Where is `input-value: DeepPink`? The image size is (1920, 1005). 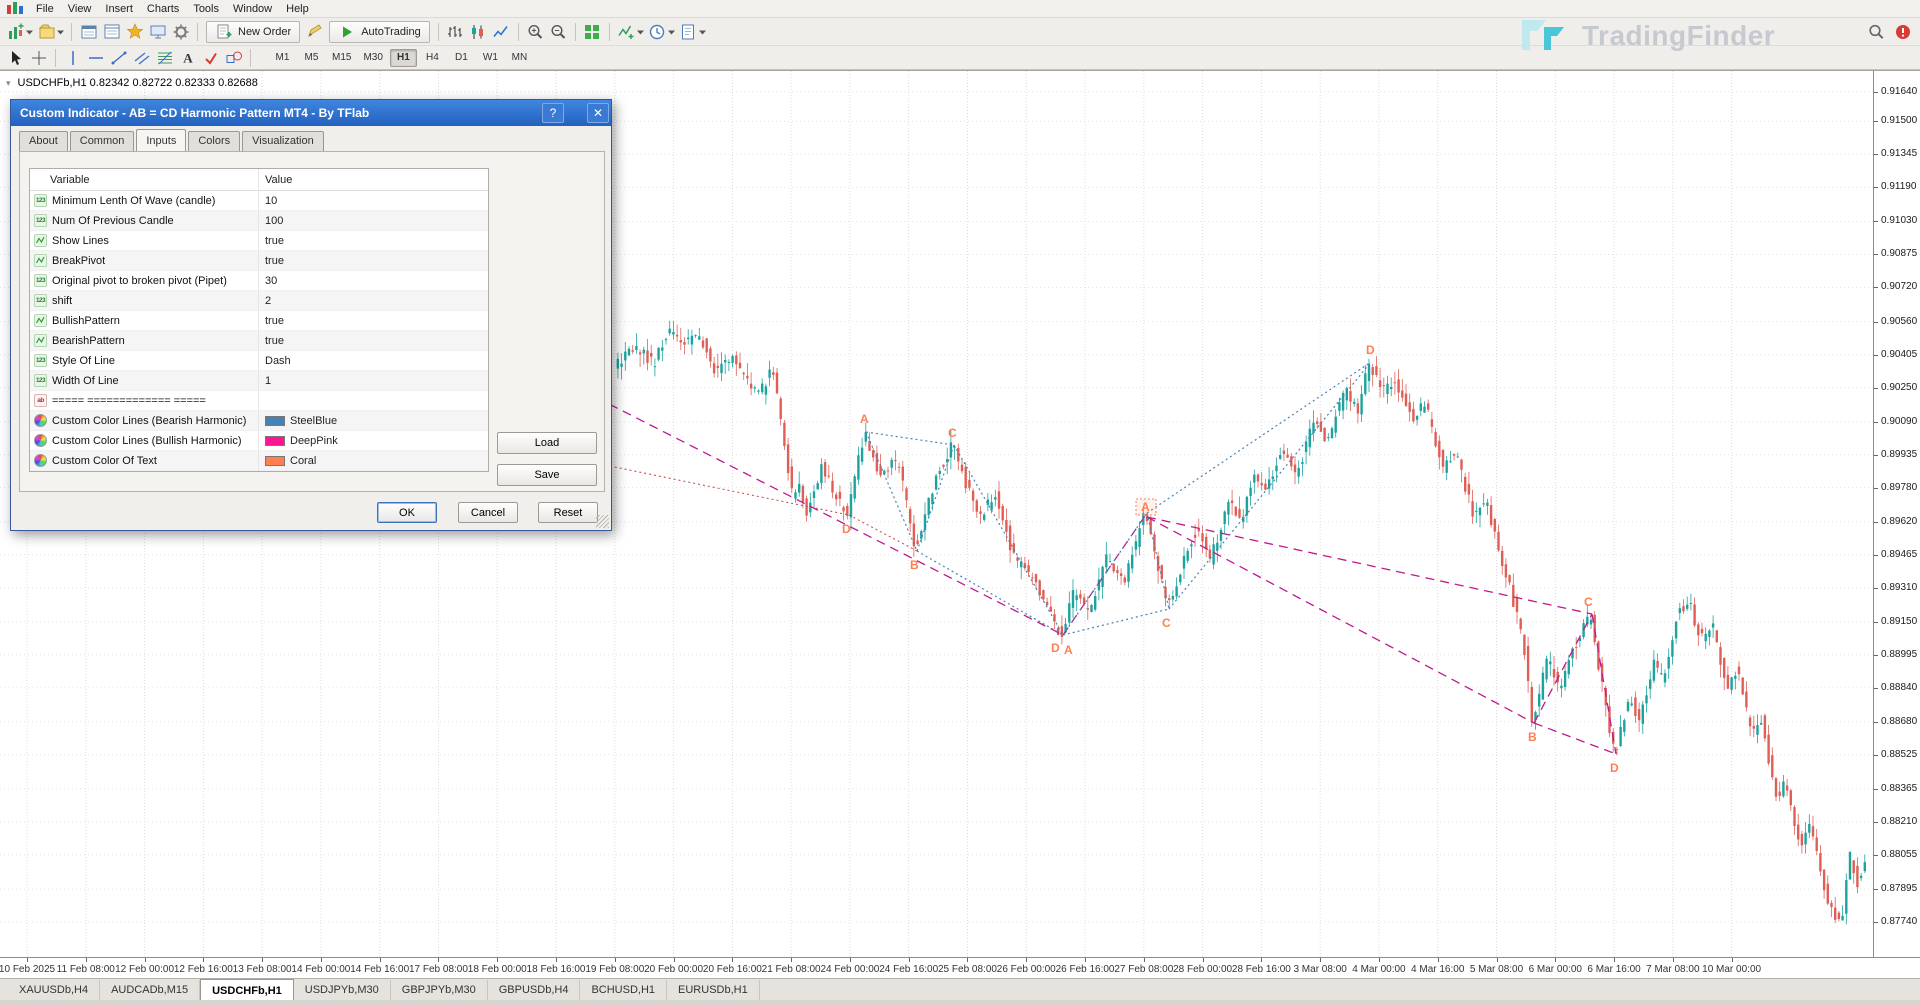 input-value: DeepPink is located at coordinates (301, 441).